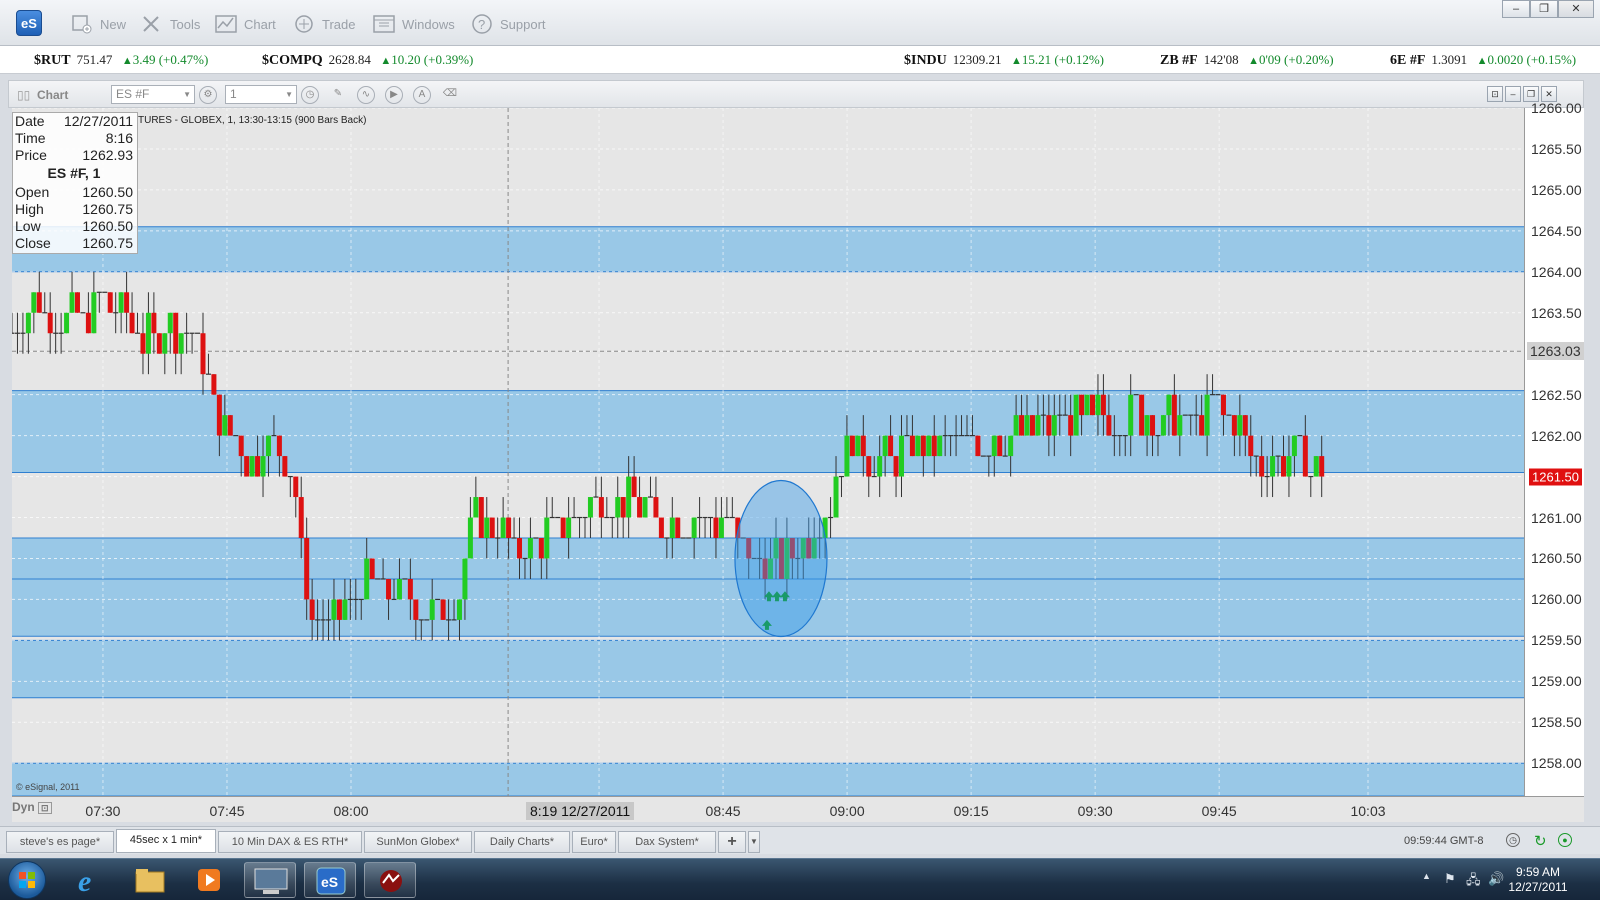 The height and width of the screenshot is (900, 1600). Describe the element at coordinates (1556, 312) in the screenshot. I see `price-tick-label: 1263.50` at that location.